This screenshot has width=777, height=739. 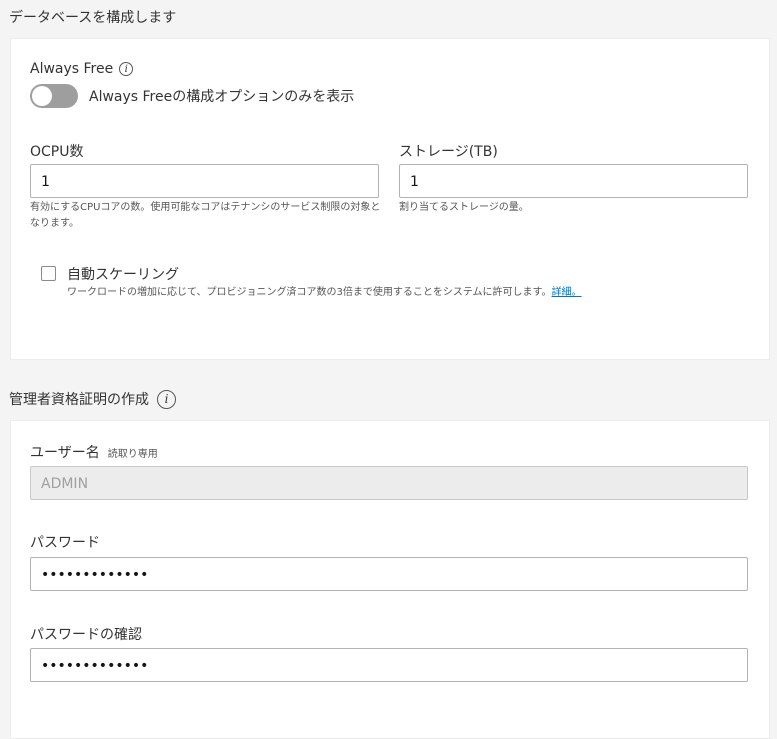 I want to click on section-title-text: 管理者資格証明の作成, so click(x=79, y=400).